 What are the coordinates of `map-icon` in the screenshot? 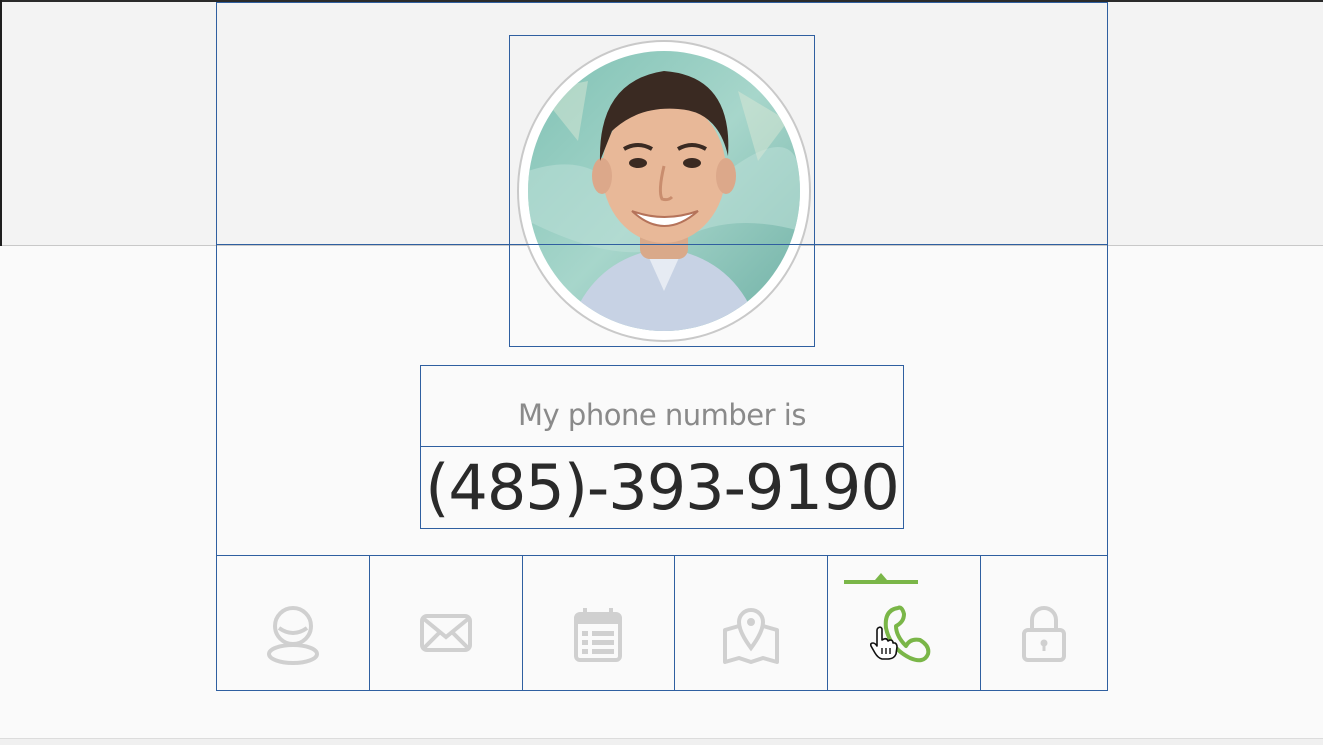 It's located at (751, 636).